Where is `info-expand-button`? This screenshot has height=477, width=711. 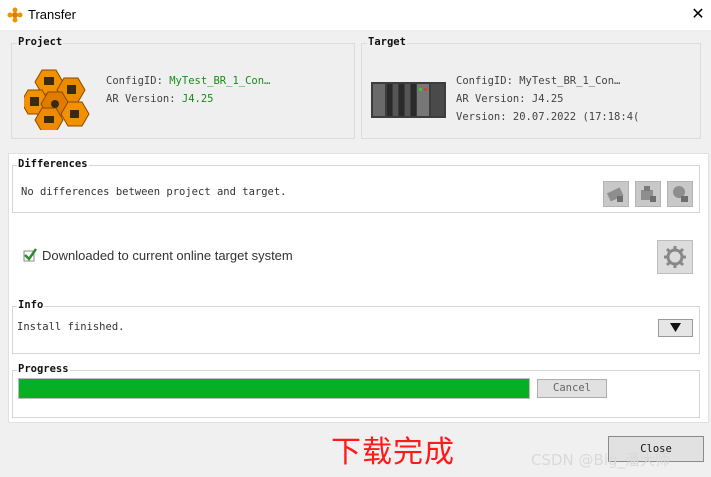 info-expand-button is located at coordinates (675, 328).